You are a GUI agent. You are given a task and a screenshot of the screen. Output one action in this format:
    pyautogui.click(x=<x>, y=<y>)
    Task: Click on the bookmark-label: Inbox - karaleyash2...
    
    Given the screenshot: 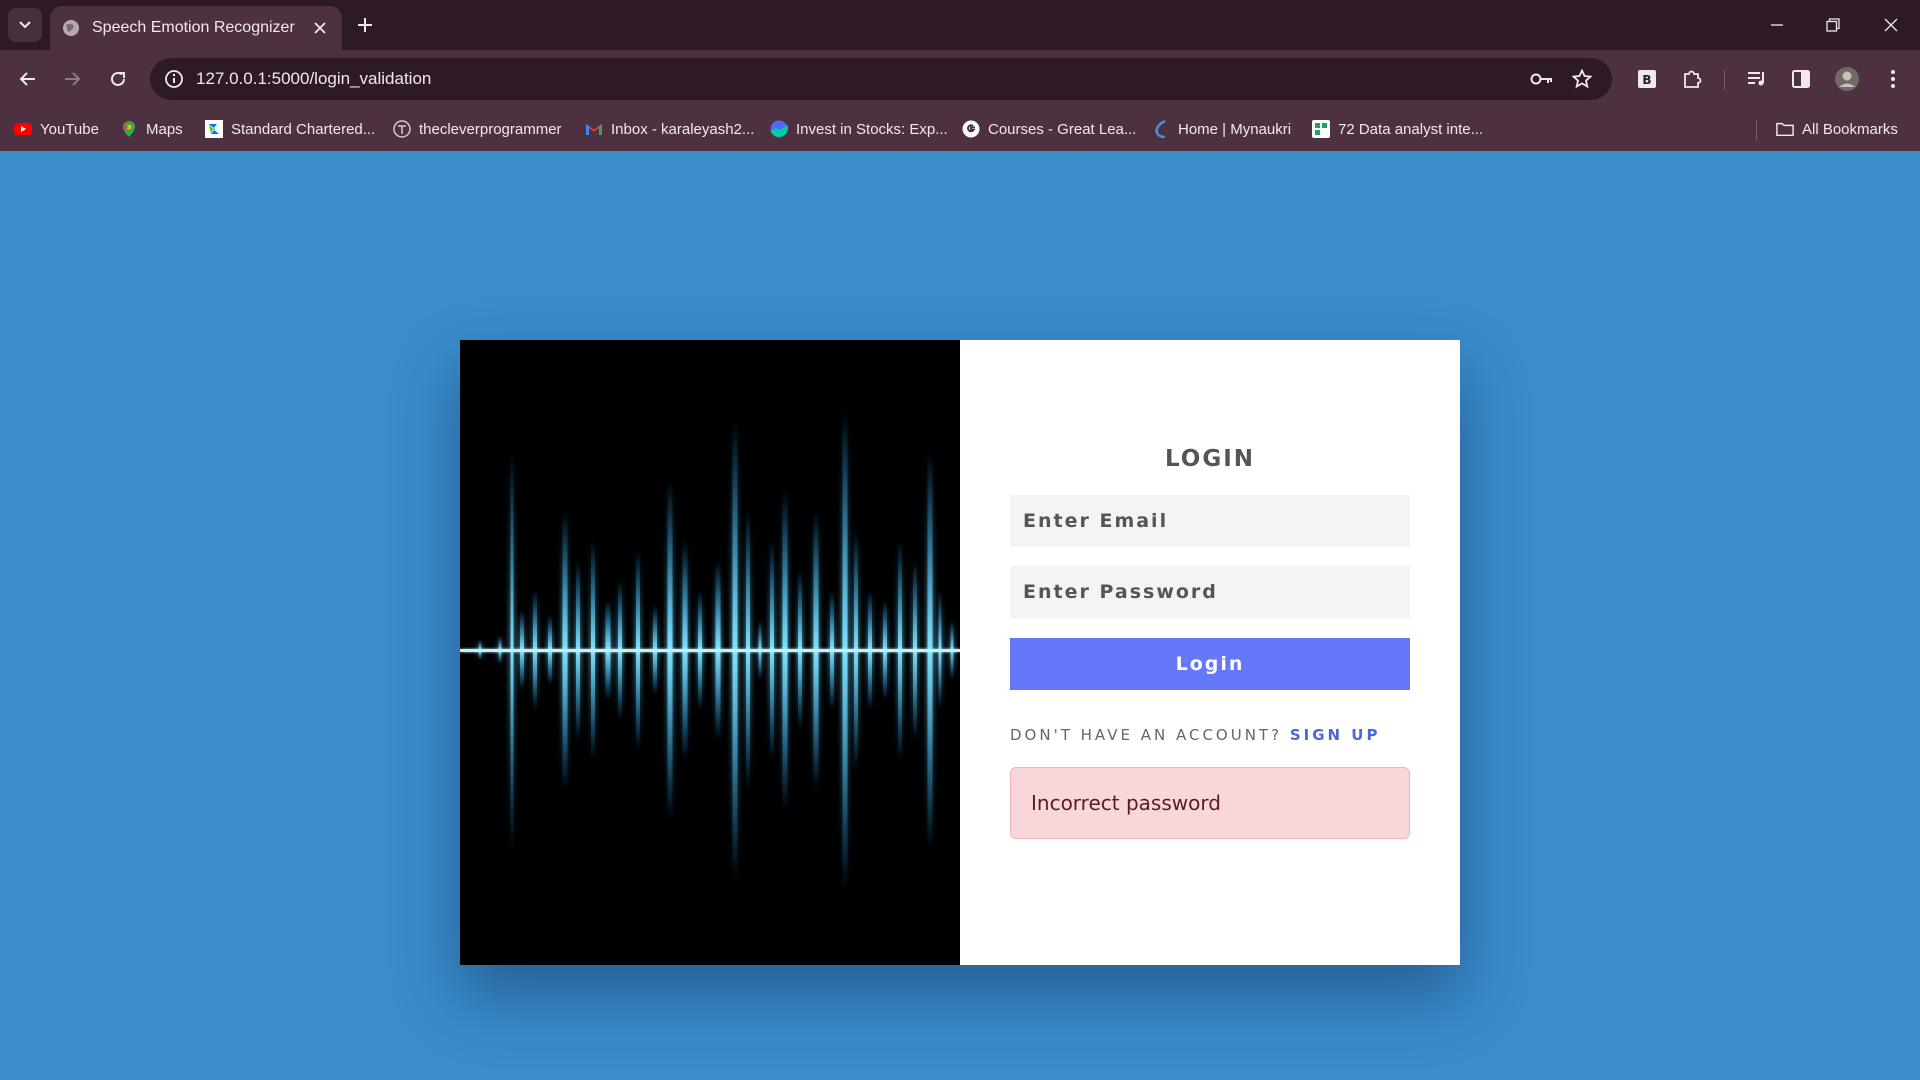 What is the action you would take?
    pyautogui.click(x=683, y=129)
    